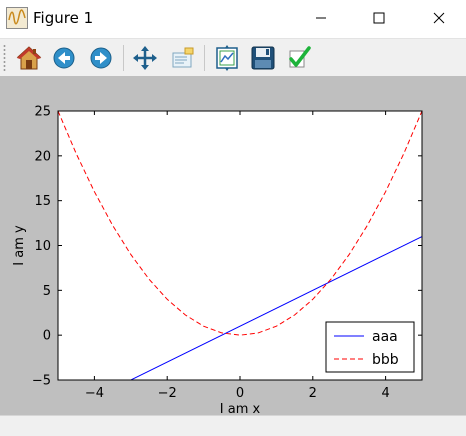 Image resolution: width=466 pixels, height=436 pixels. I want to click on edit-params-button, so click(299, 58).